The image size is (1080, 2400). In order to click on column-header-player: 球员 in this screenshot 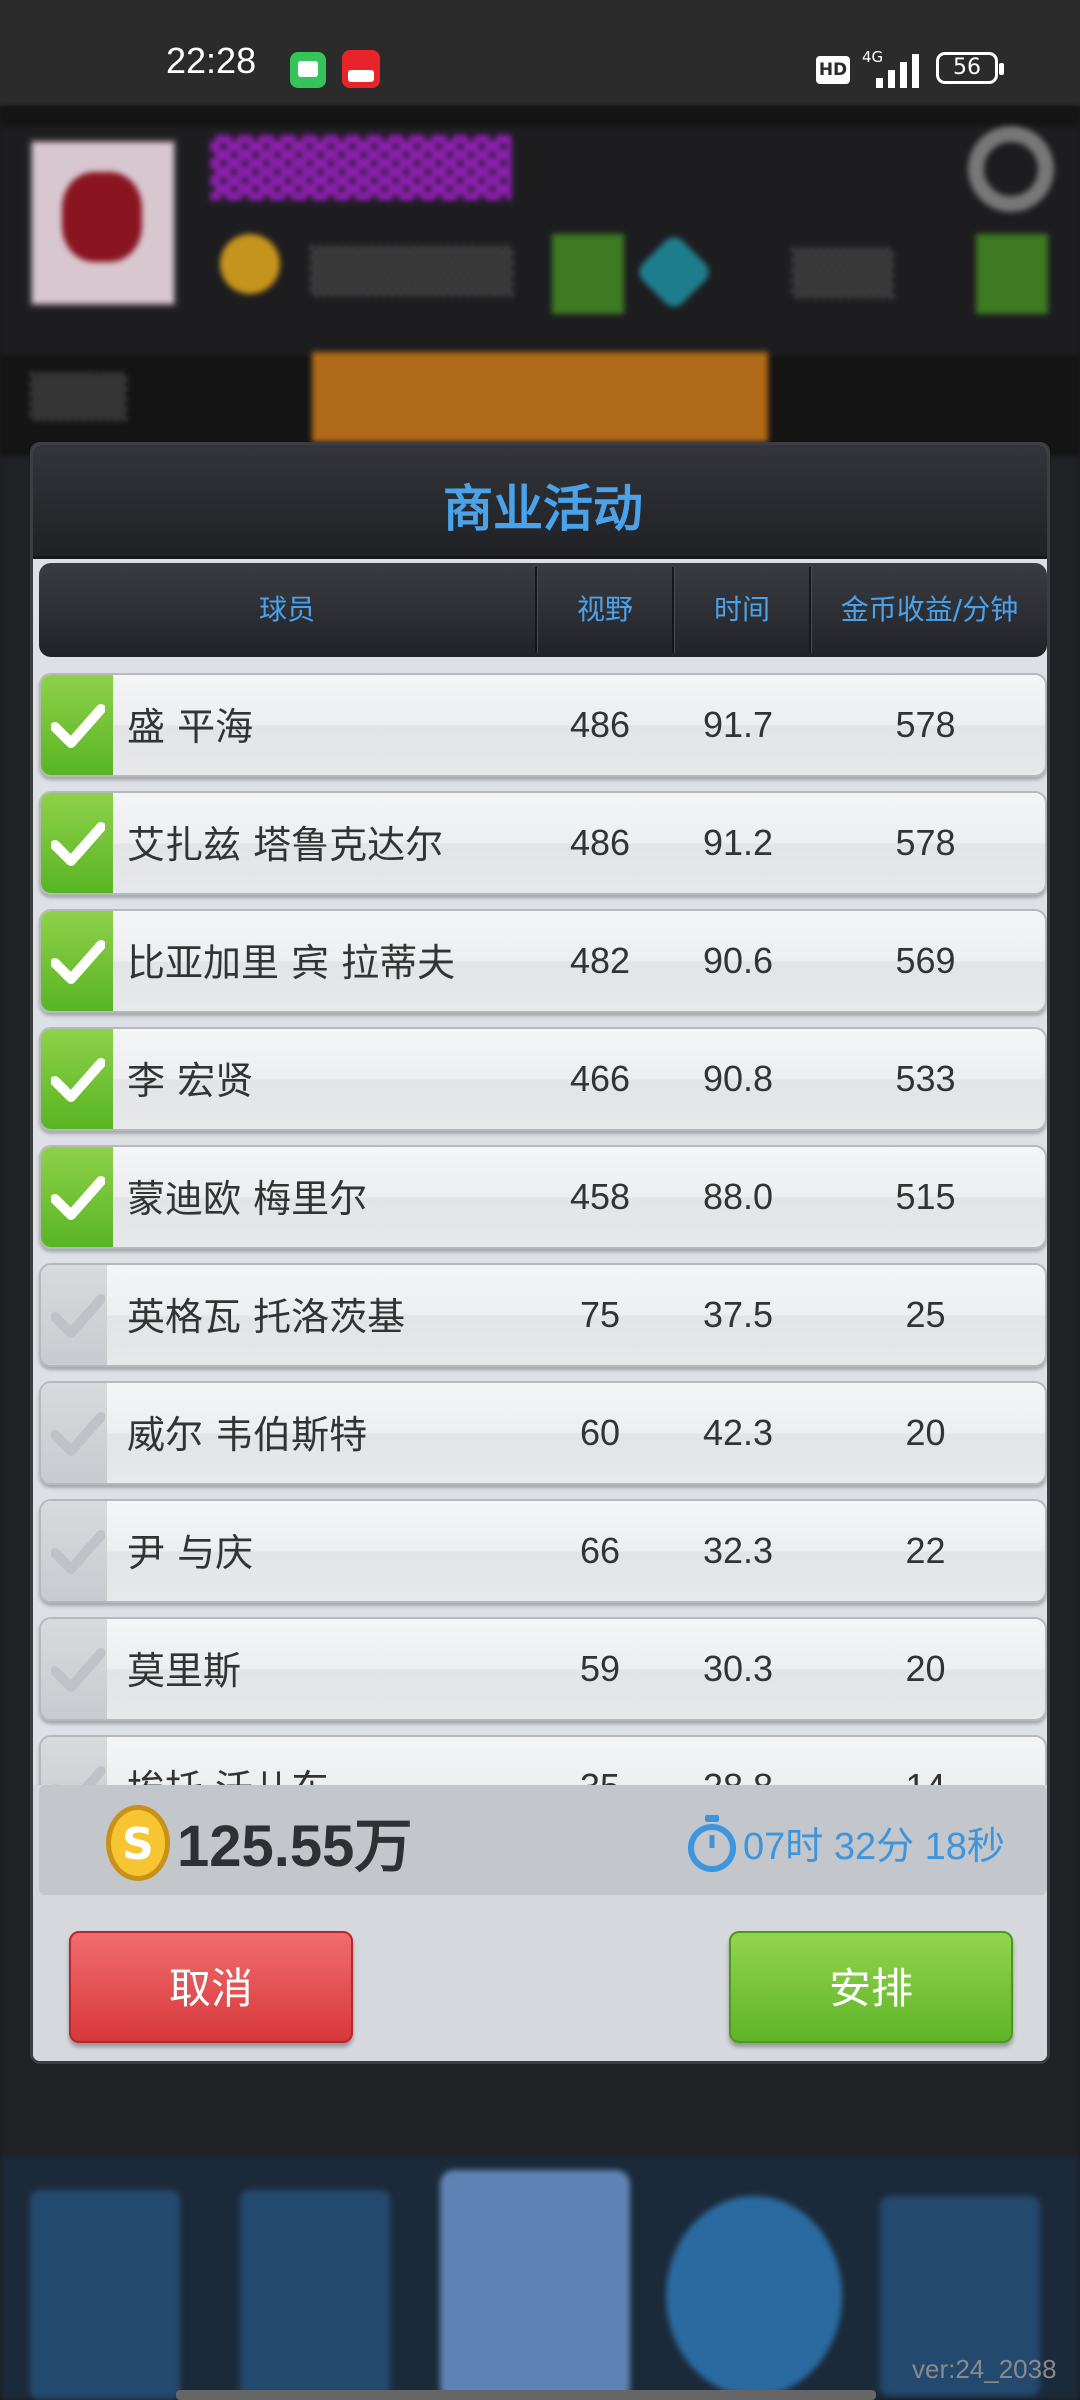, I will do `click(286, 609)`.